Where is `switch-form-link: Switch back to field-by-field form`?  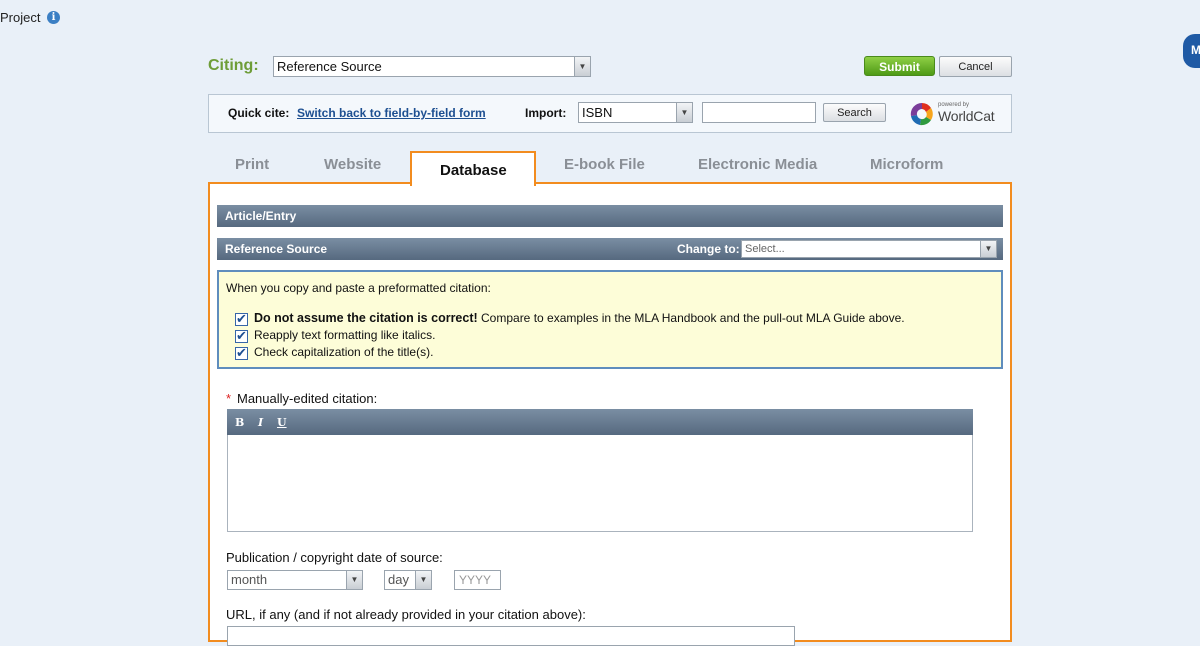
switch-form-link: Switch back to field-by-field form is located at coordinates (391, 113).